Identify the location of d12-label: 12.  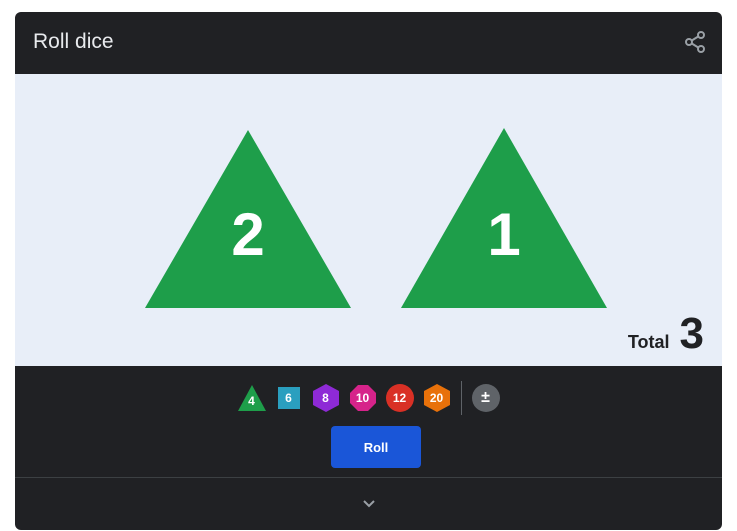
(399, 398).